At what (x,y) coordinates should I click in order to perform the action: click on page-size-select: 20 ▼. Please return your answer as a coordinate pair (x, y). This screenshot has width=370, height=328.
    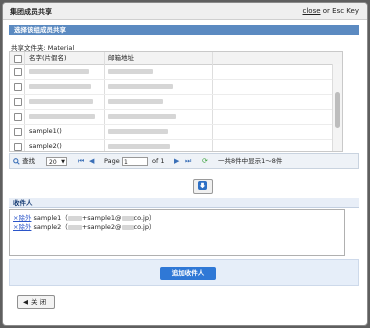
    Looking at the image, I should click on (56, 161).